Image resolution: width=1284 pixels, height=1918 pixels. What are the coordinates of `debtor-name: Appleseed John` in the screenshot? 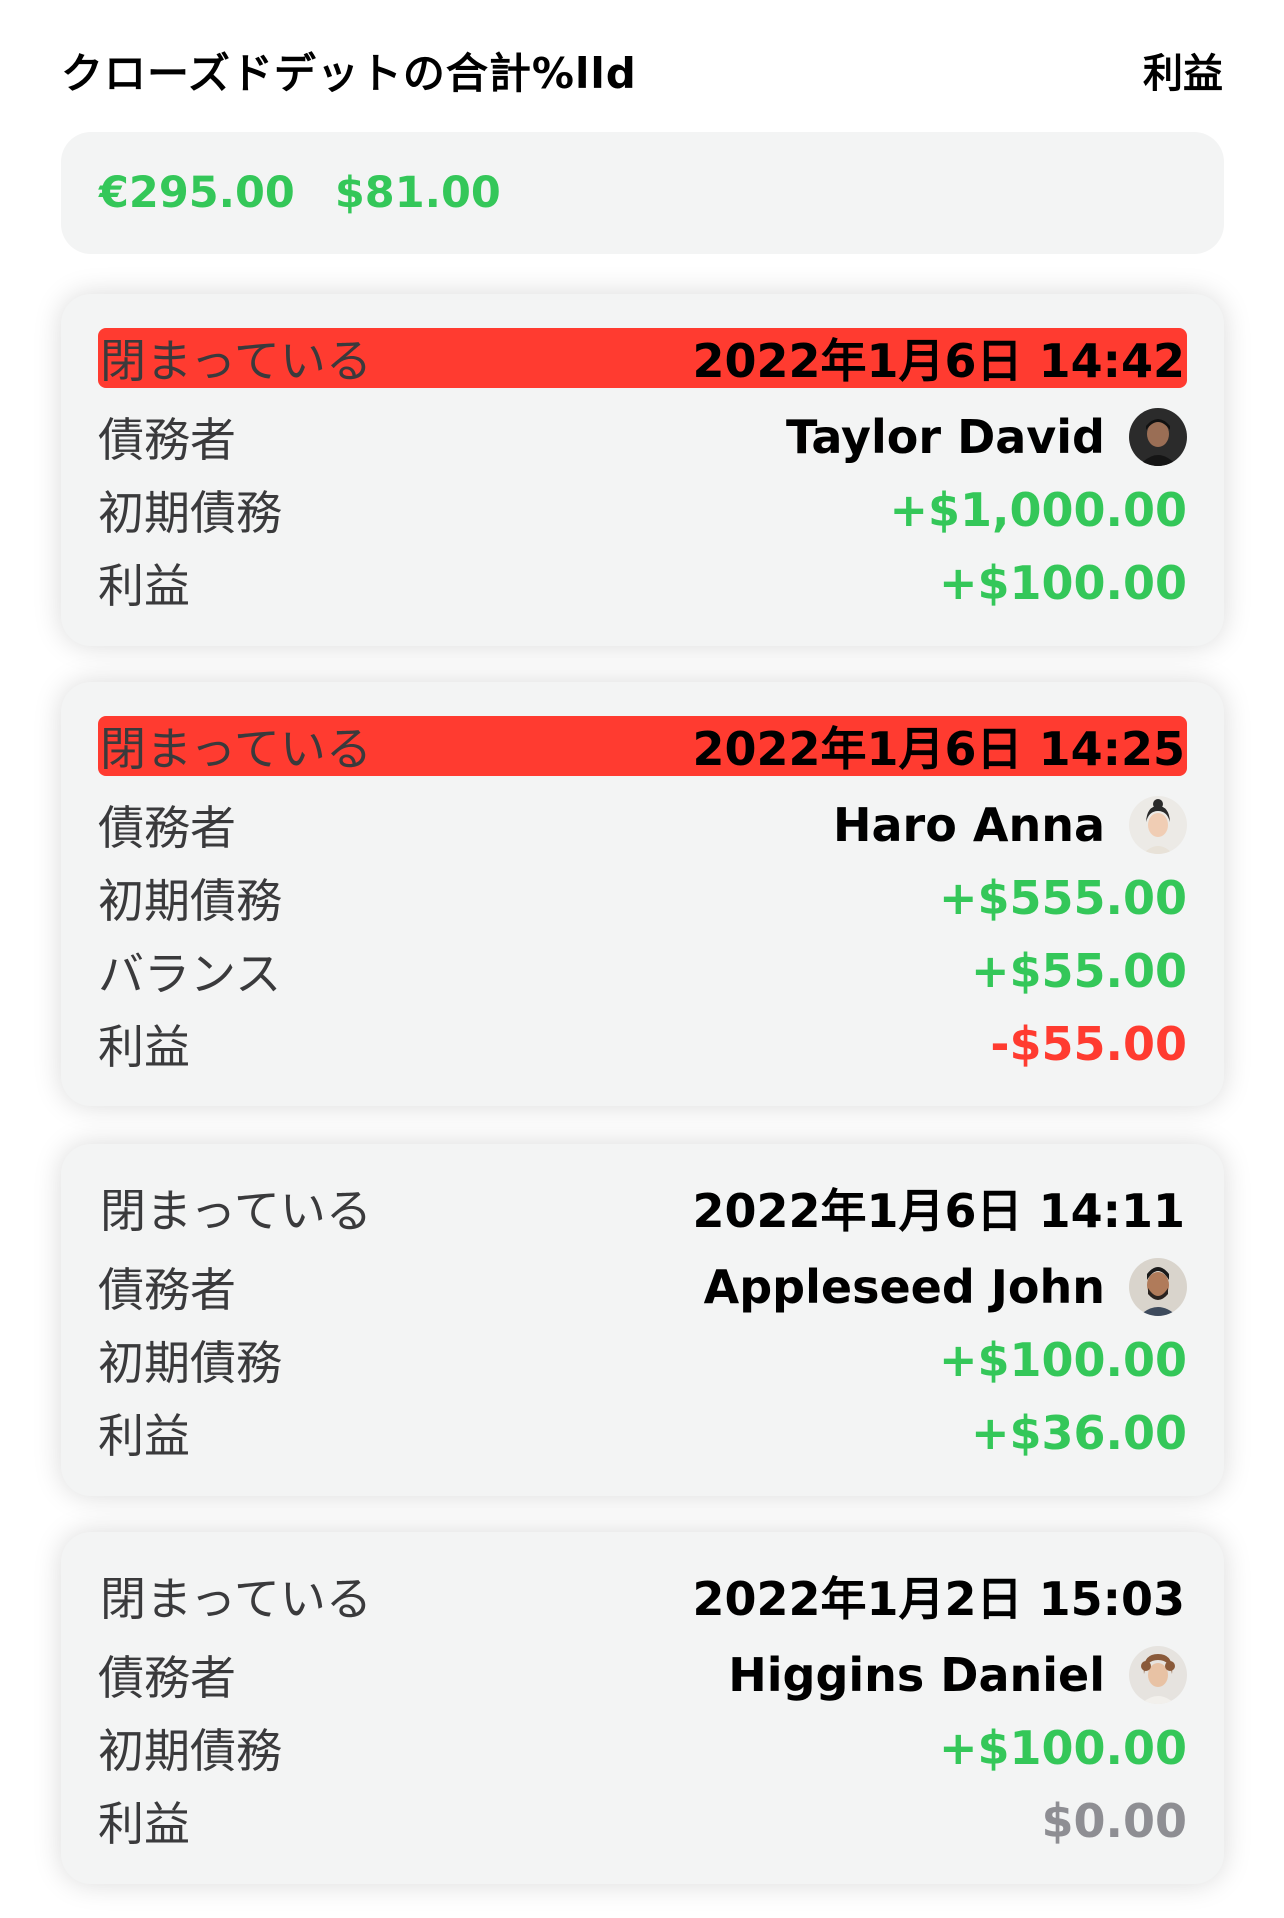 It's located at (904, 1286).